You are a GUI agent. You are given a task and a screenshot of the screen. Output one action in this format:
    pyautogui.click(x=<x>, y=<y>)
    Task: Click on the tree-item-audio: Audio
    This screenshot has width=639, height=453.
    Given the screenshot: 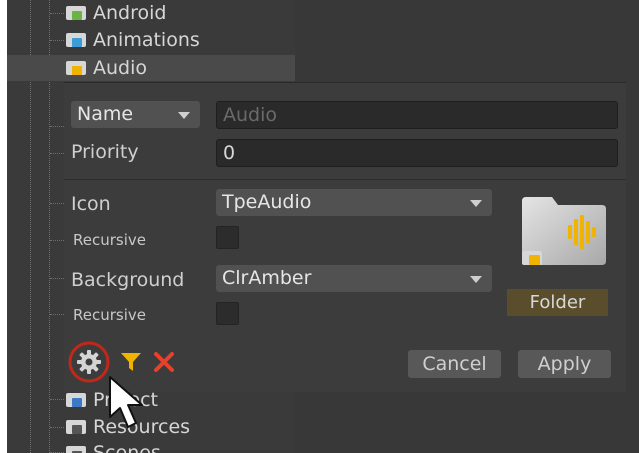 What is the action you would take?
    pyautogui.click(x=151, y=68)
    